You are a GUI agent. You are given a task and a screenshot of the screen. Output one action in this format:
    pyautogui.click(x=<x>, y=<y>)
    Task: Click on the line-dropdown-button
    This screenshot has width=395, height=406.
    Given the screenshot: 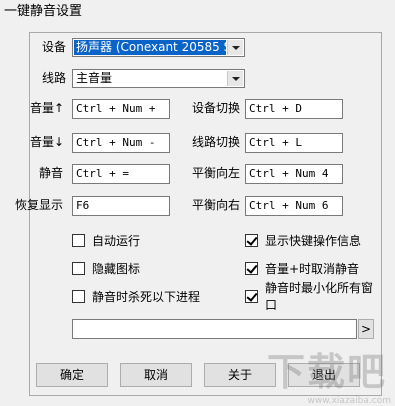 What is the action you would take?
    pyautogui.click(x=235, y=78)
    